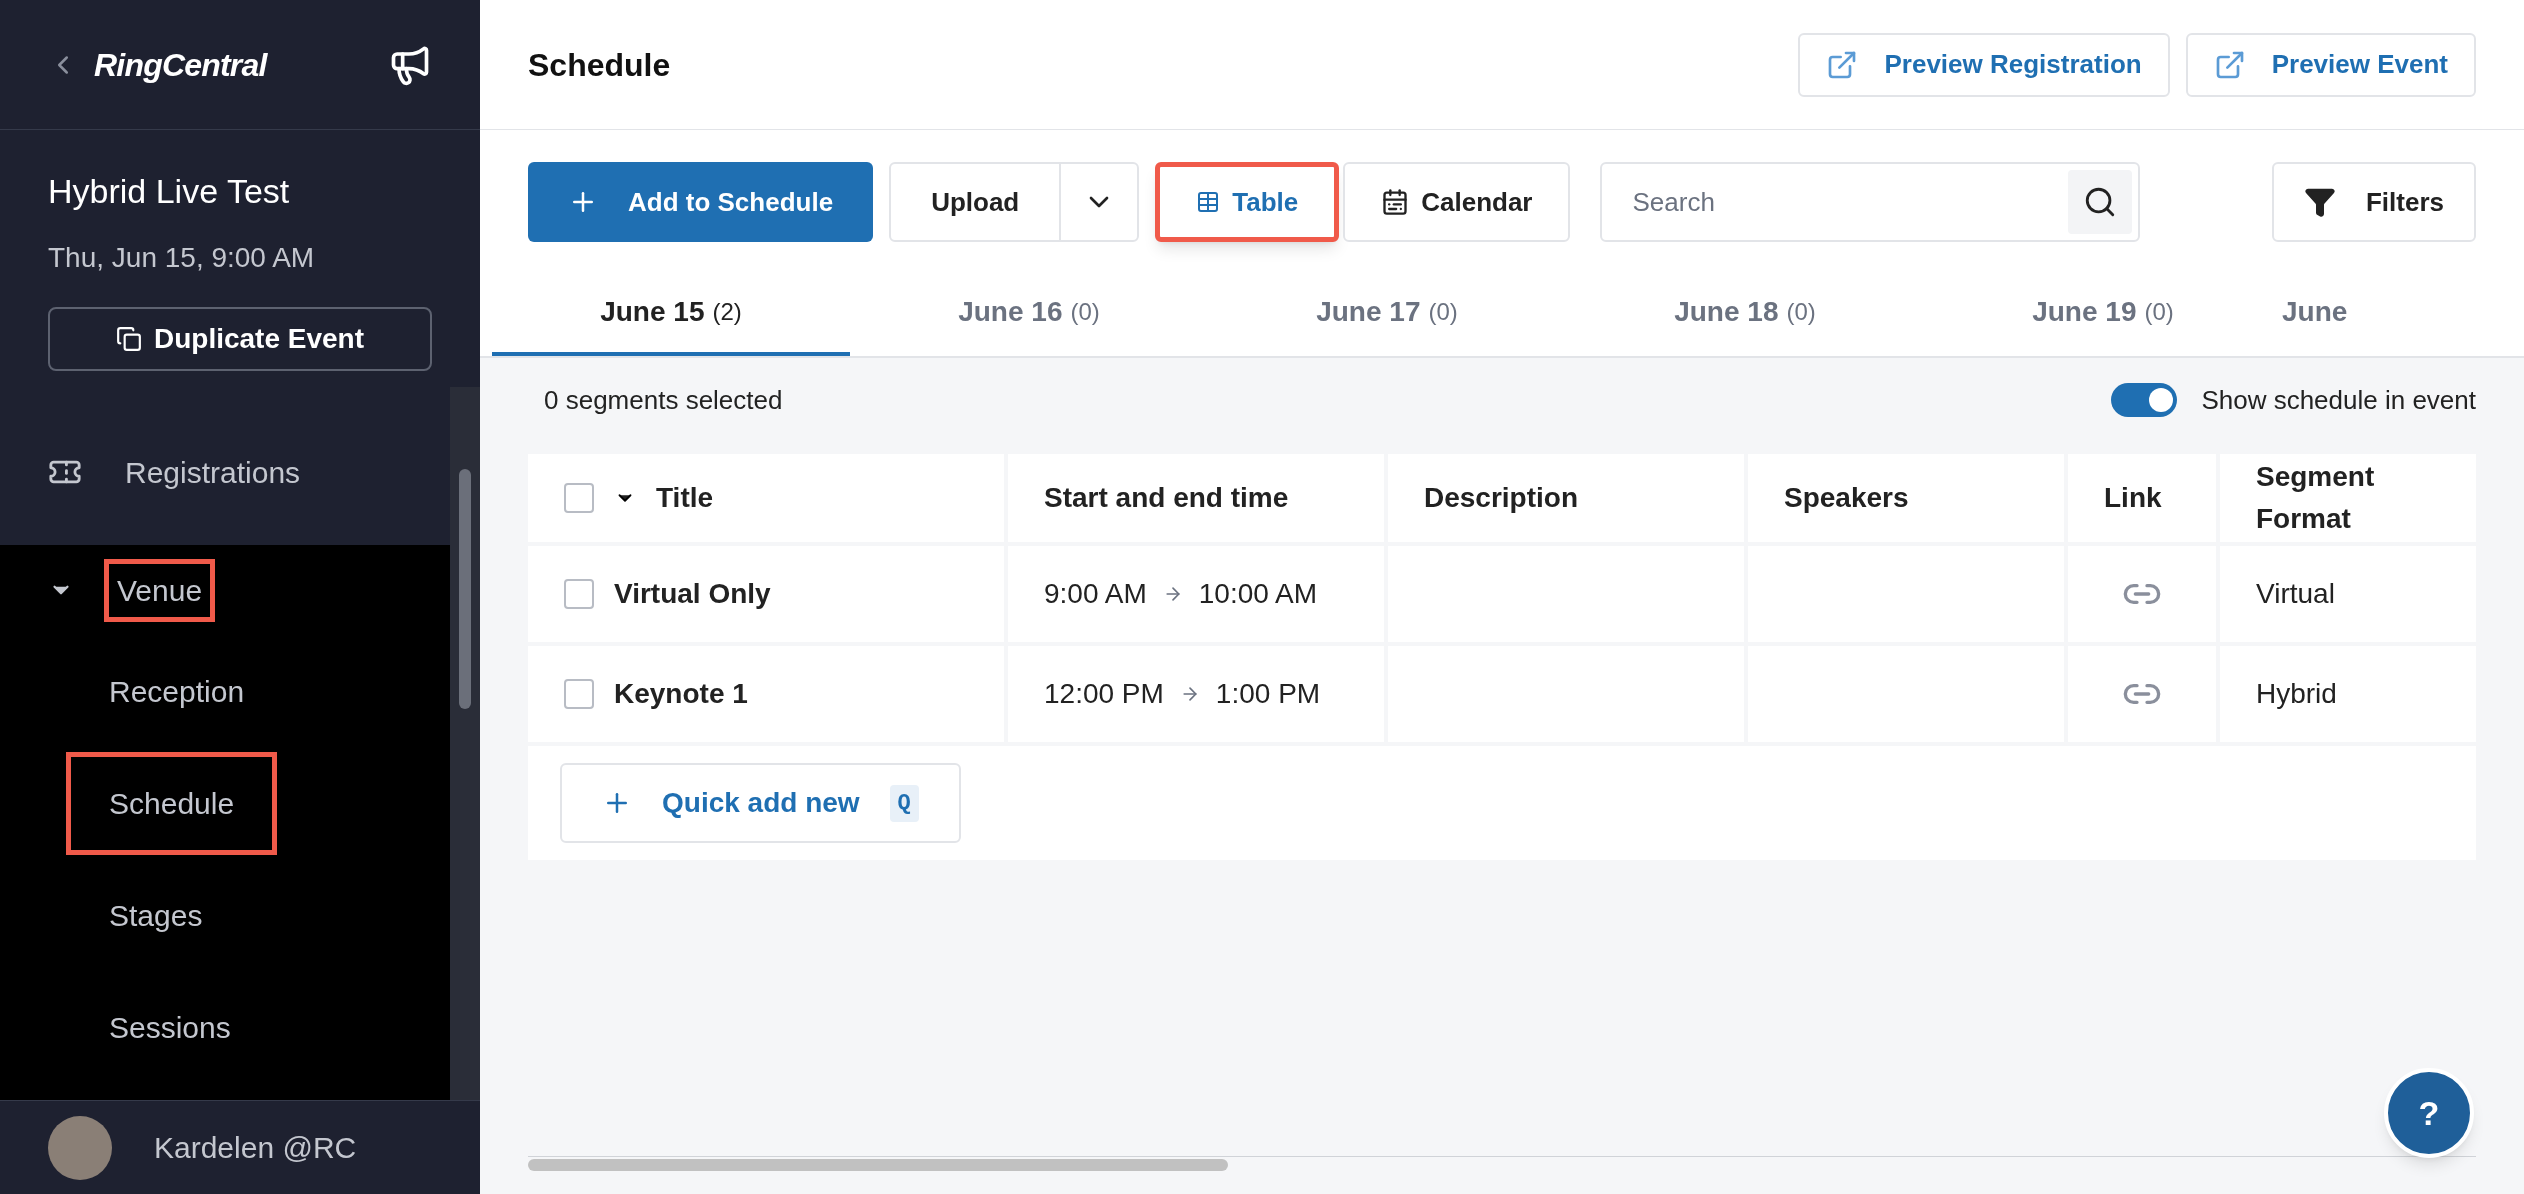  I want to click on date-tab: June, so click(2403, 314).